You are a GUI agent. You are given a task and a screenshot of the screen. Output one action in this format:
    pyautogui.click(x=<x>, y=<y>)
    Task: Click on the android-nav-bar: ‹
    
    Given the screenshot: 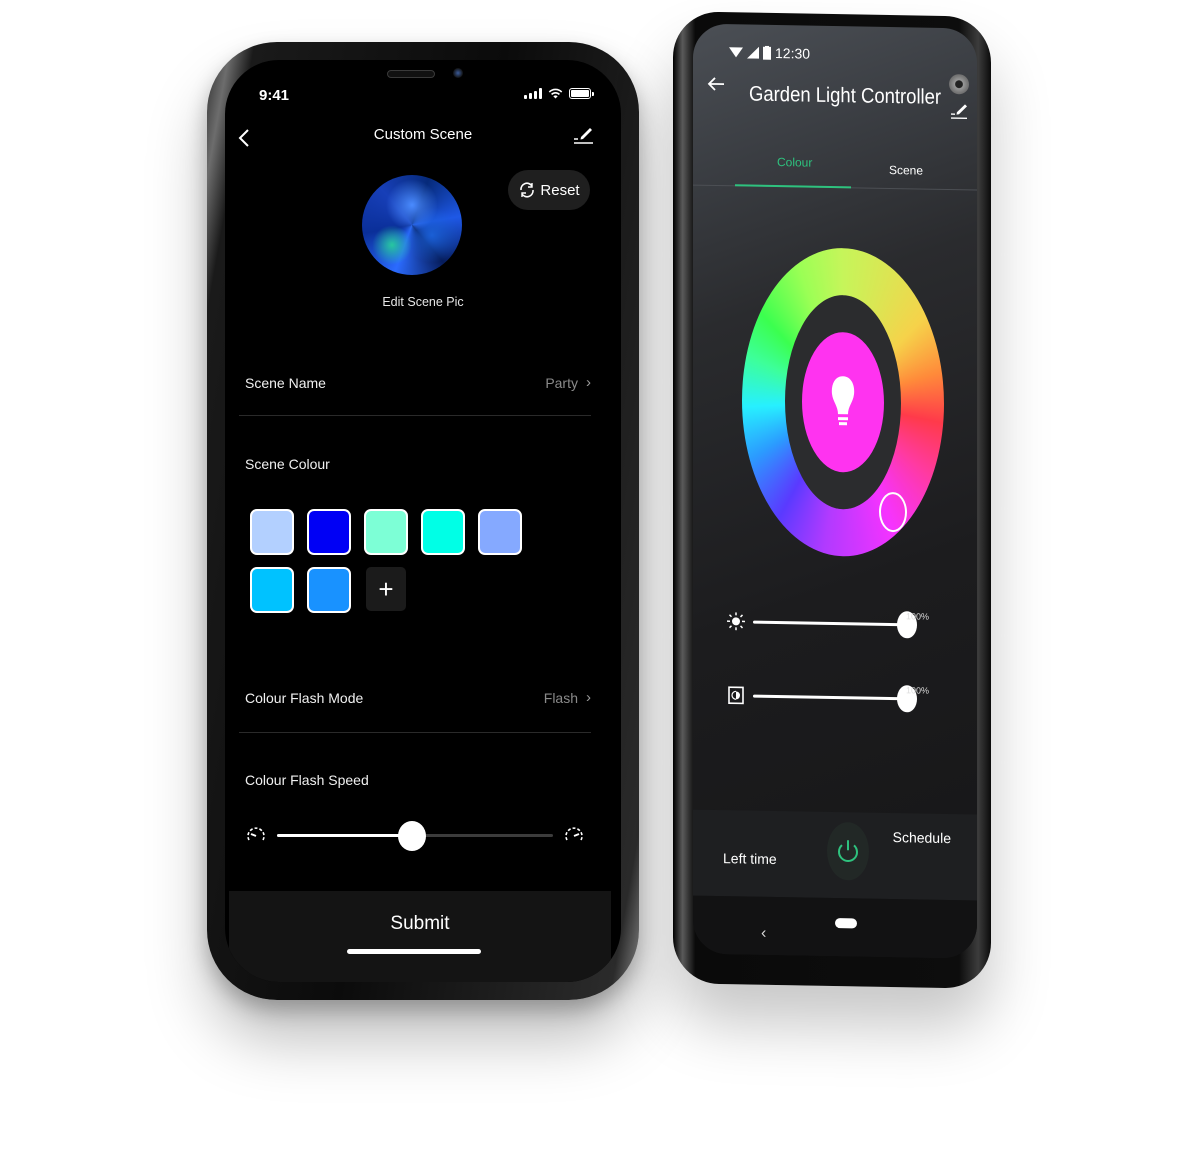 What is the action you would take?
    pyautogui.click(x=835, y=927)
    